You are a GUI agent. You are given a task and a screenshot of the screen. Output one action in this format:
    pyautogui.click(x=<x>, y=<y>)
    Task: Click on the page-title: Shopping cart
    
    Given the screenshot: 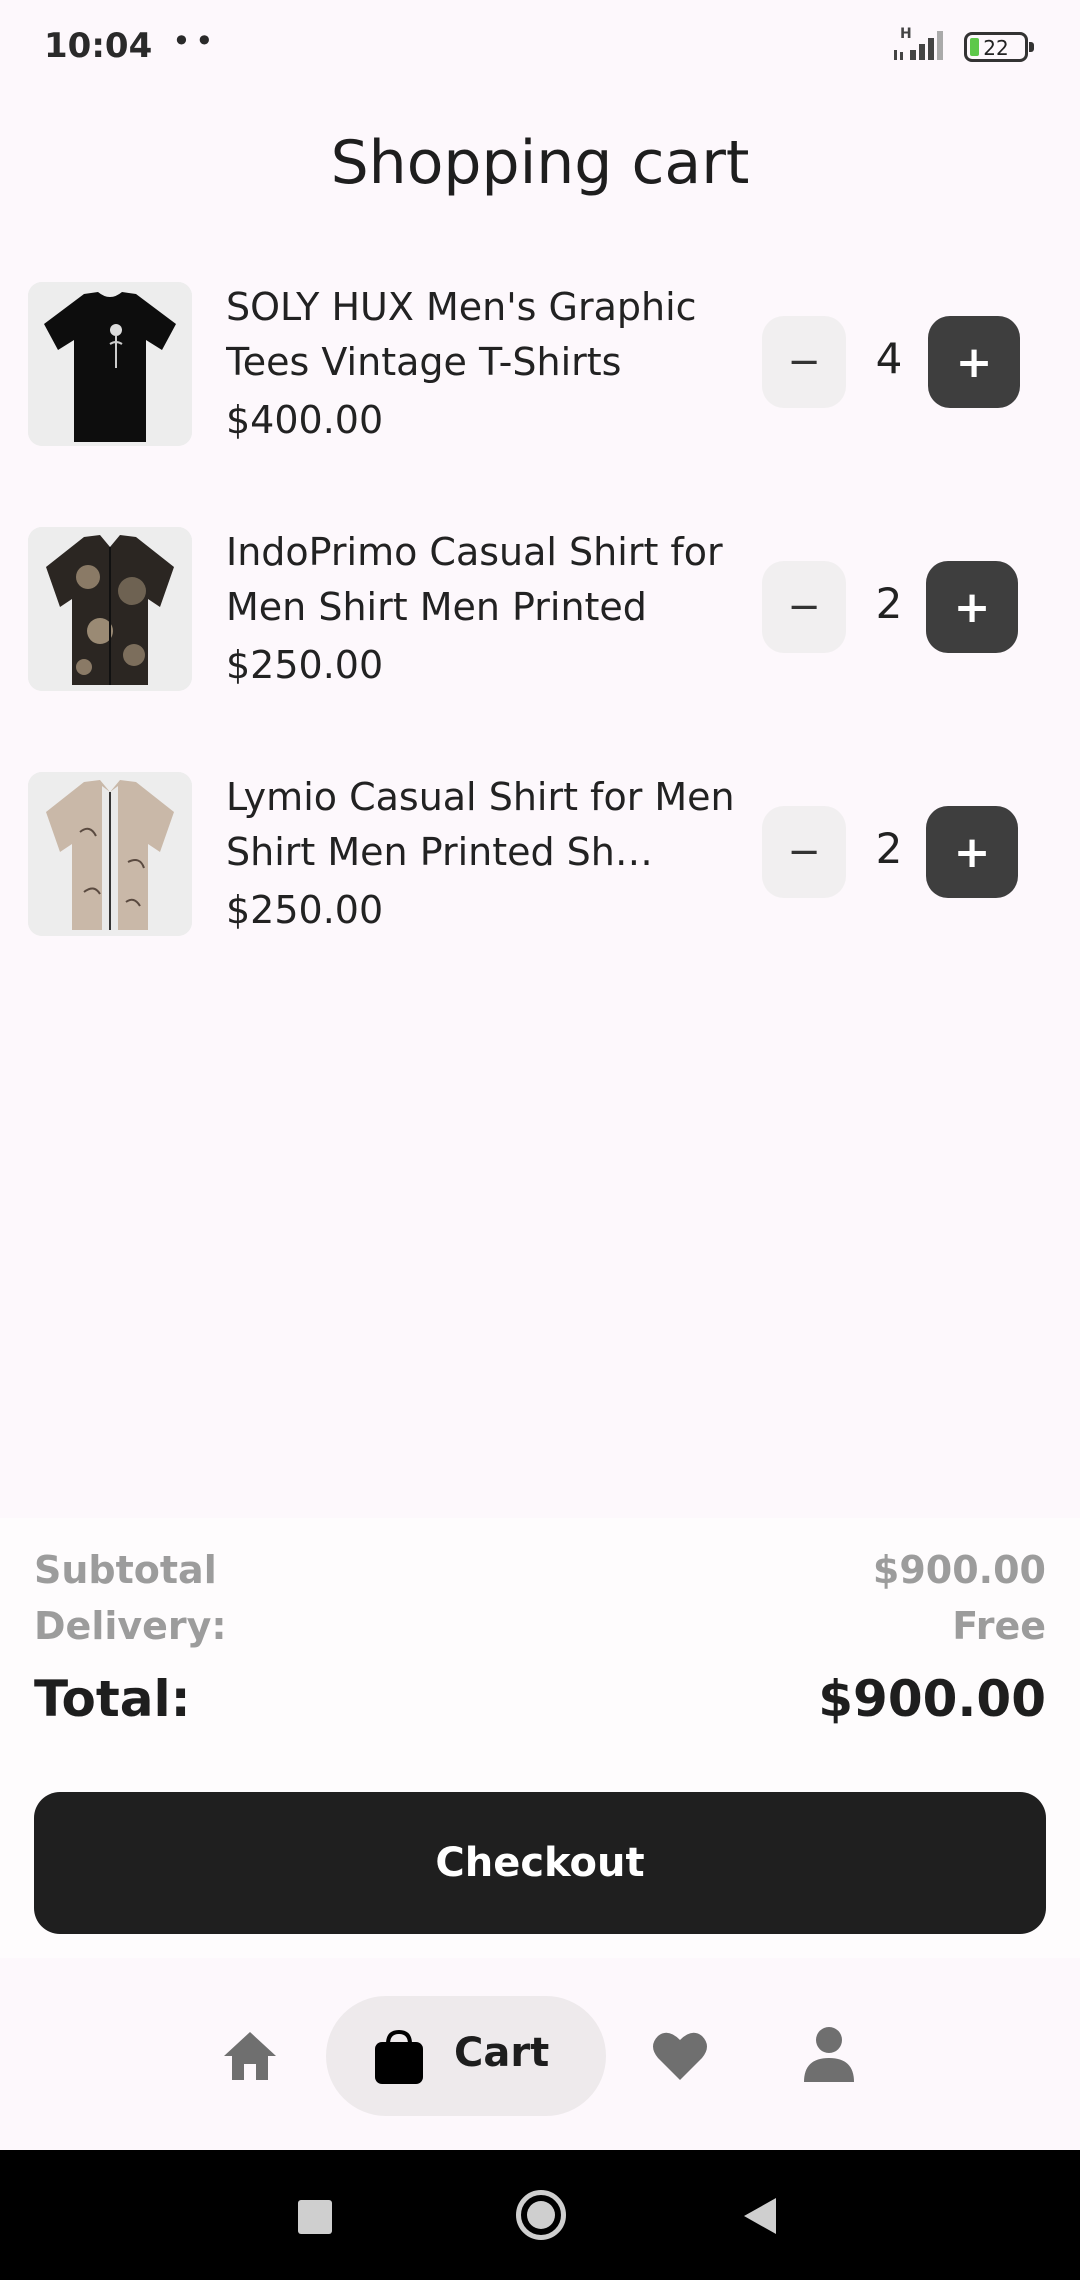 What is the action you would take?
    pyautogui.click(x=540, y=163)
    